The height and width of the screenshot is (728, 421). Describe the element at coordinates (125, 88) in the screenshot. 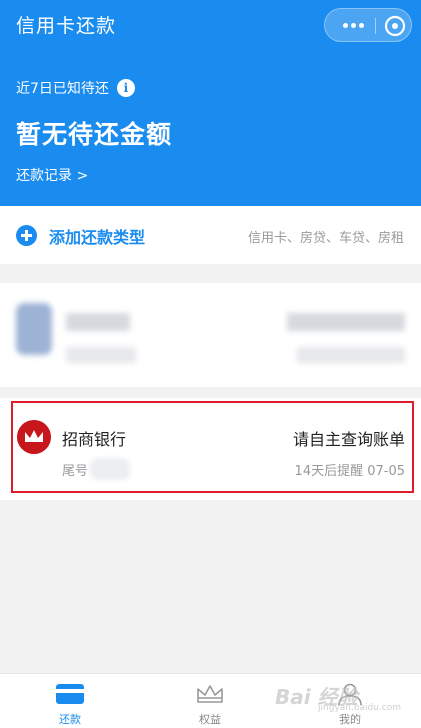

I see `info-icon: i` at that location.